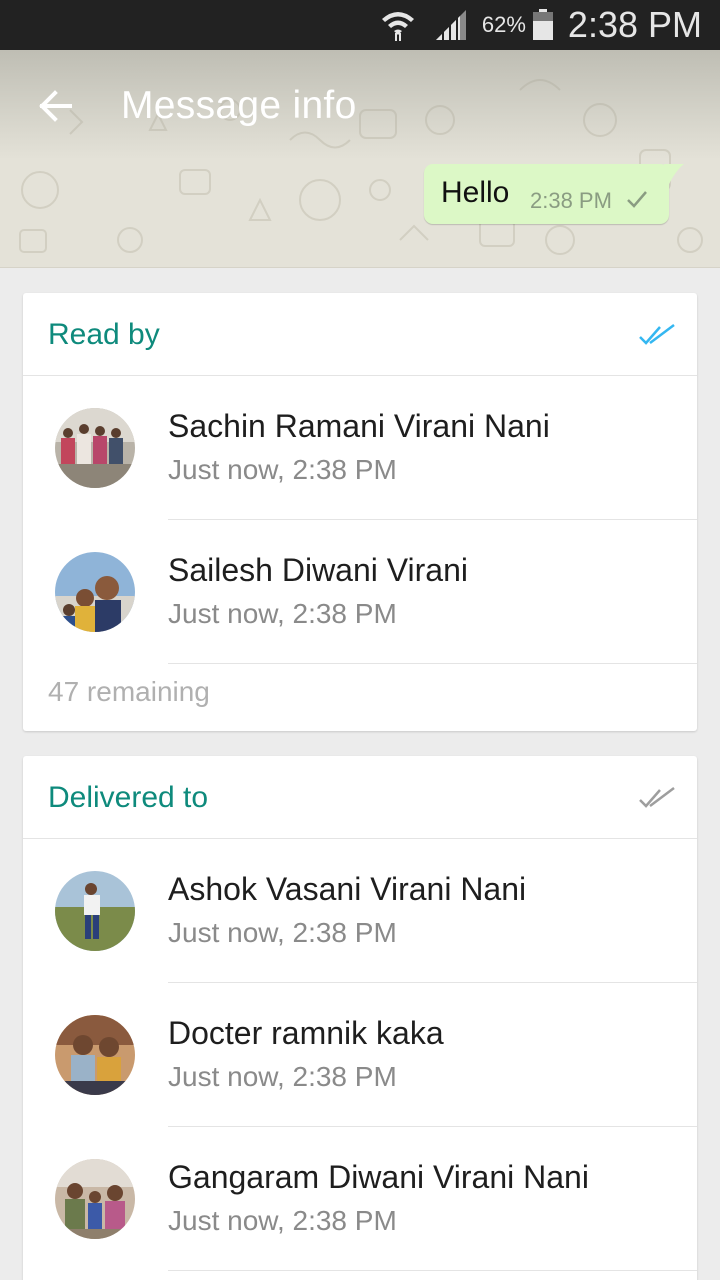  Describe the element at coordinates (503, 24) in the screenshot. I see `battery-percent: 62%` at that location.